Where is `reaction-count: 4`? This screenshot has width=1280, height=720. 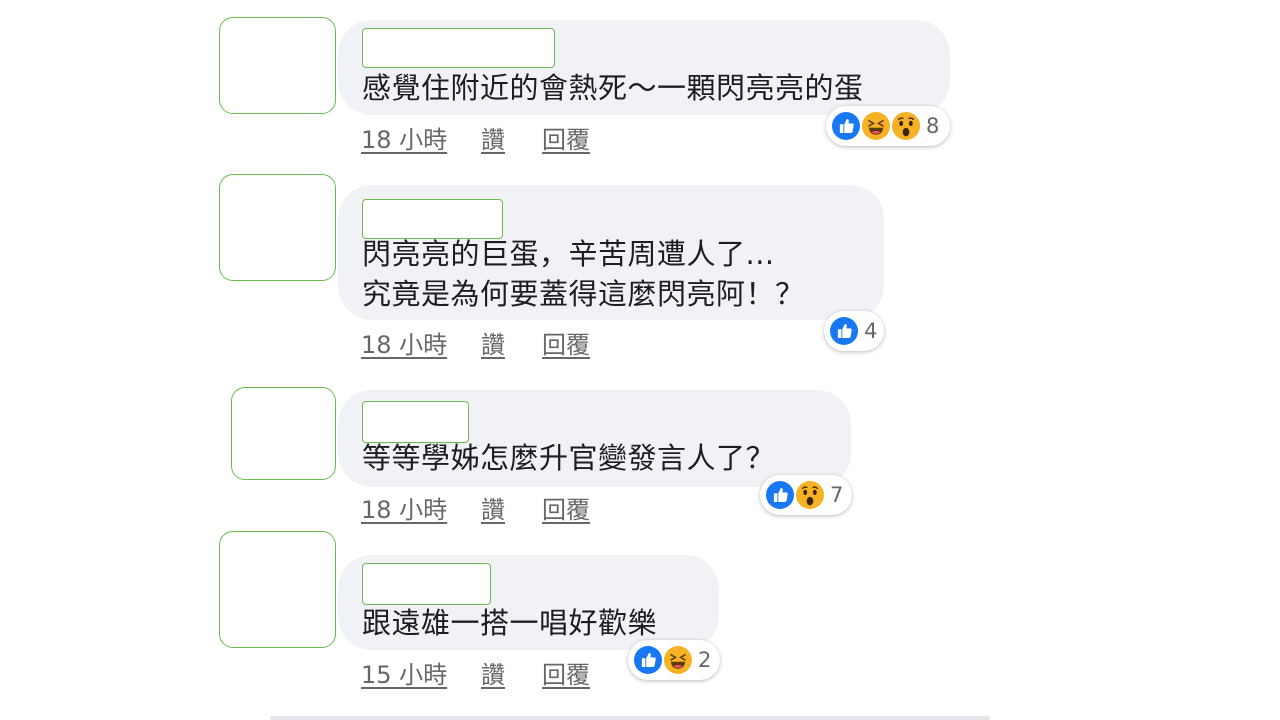
reaction-count: 4 is located at coordinates (871, 331).